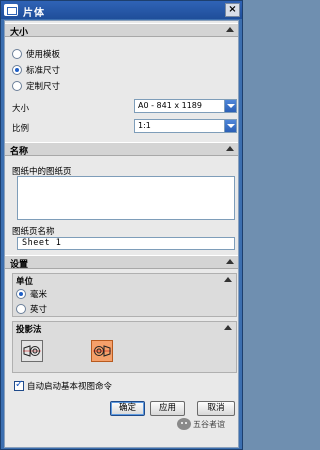 This screenshot has width=320, height=450. Describe the element at coordinates (19, 385) in the screenshot. I see `checkbox` at that location.